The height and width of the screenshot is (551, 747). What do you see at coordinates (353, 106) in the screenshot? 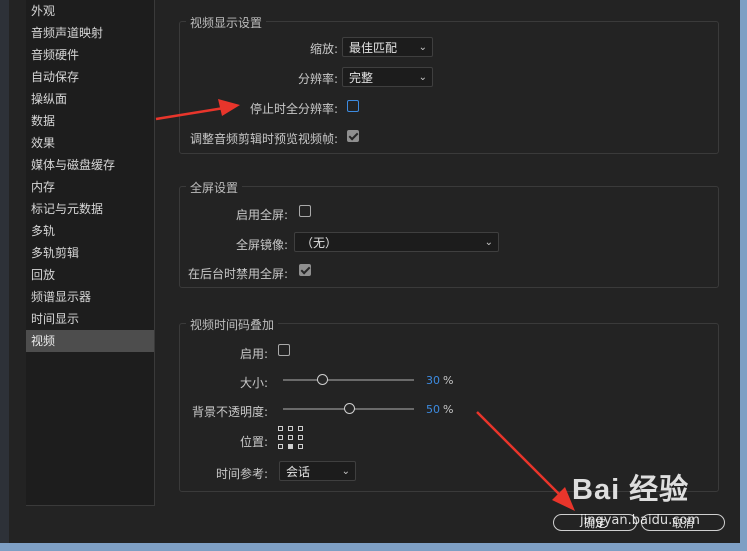
I see `full-res-stop-checkbox` at bounding box center [353, 106].